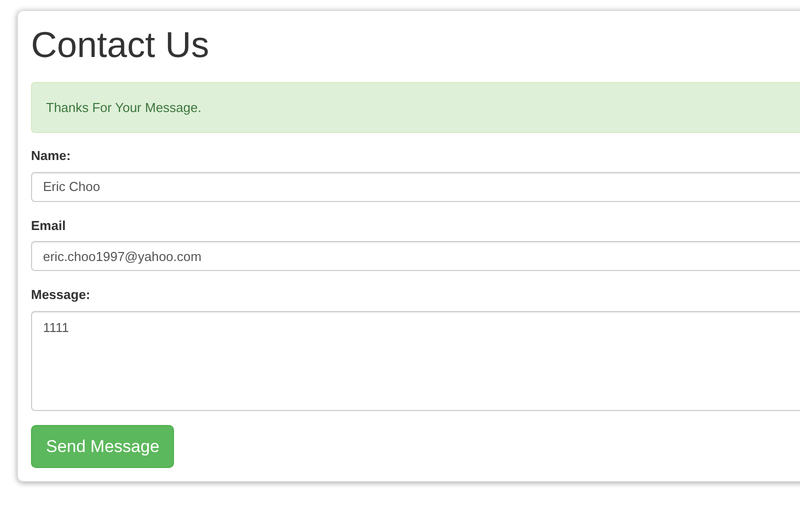  I want to click on input-field: eric.choo1997@yahoo.com, so click(415, 256).